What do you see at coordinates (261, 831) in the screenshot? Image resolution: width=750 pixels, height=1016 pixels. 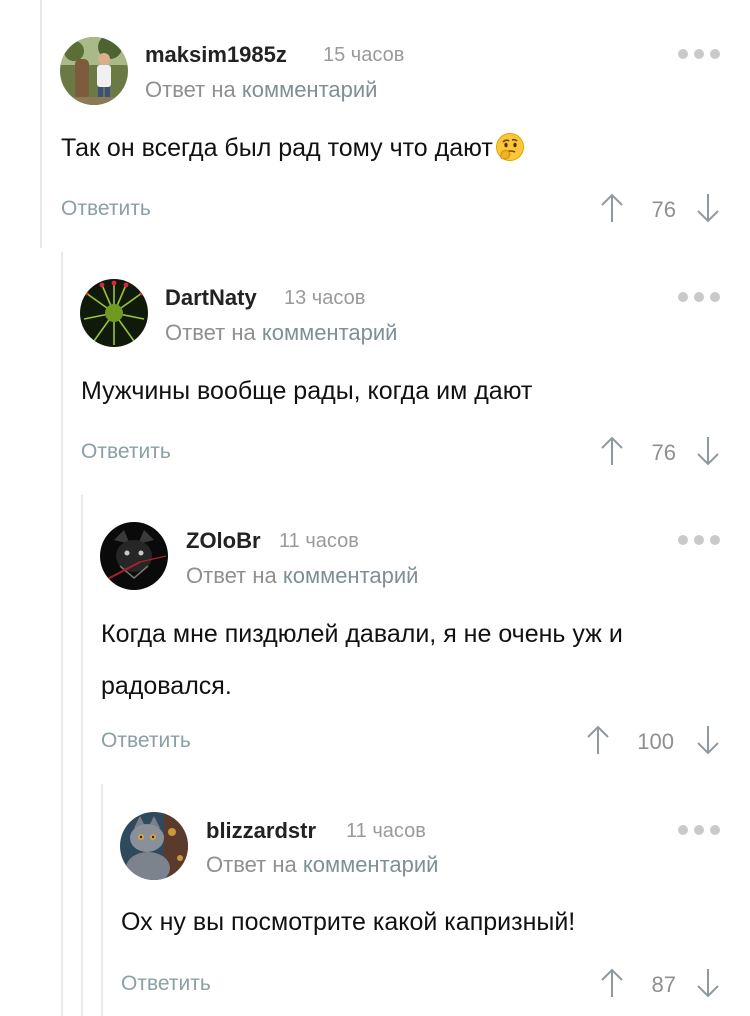 I see `username: blizzardstr` at bounding box center [261, 831].